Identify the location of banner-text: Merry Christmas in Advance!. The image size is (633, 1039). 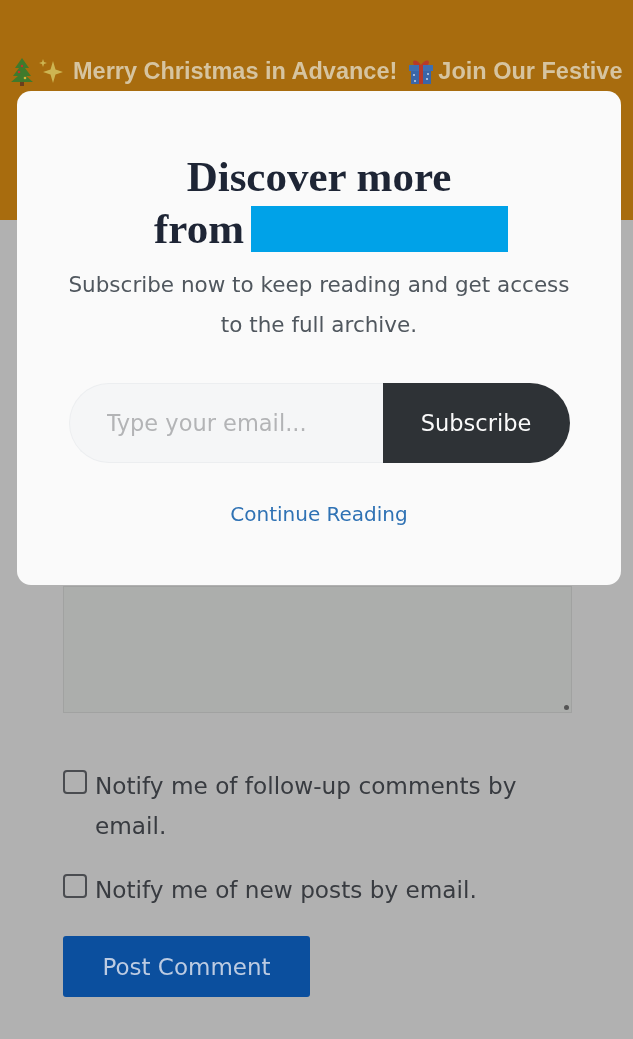
(235, 71).